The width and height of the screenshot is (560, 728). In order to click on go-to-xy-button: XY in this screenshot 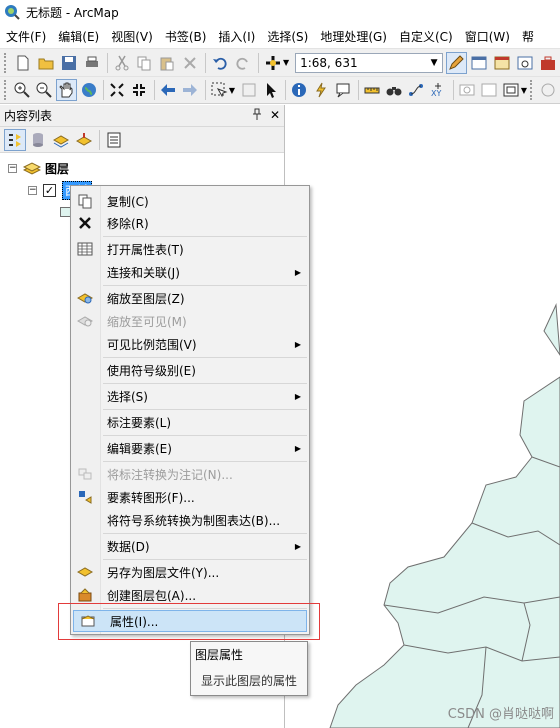, I will do `click(438, 90)`.